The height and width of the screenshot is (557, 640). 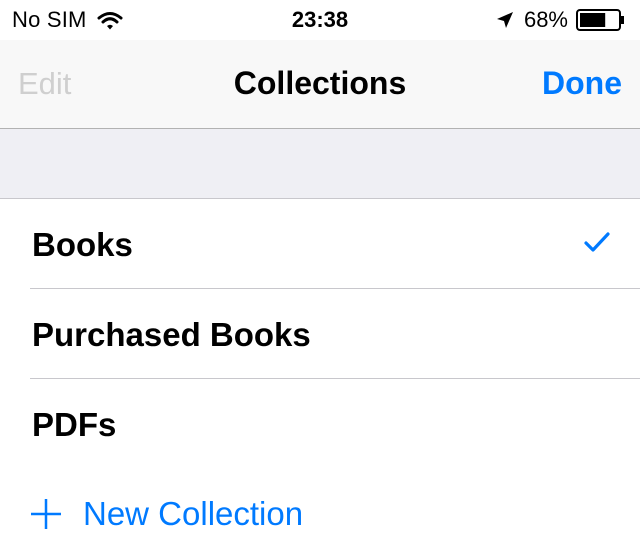 I want to click on battery-percent: 68%, so click(x=545, y=19).